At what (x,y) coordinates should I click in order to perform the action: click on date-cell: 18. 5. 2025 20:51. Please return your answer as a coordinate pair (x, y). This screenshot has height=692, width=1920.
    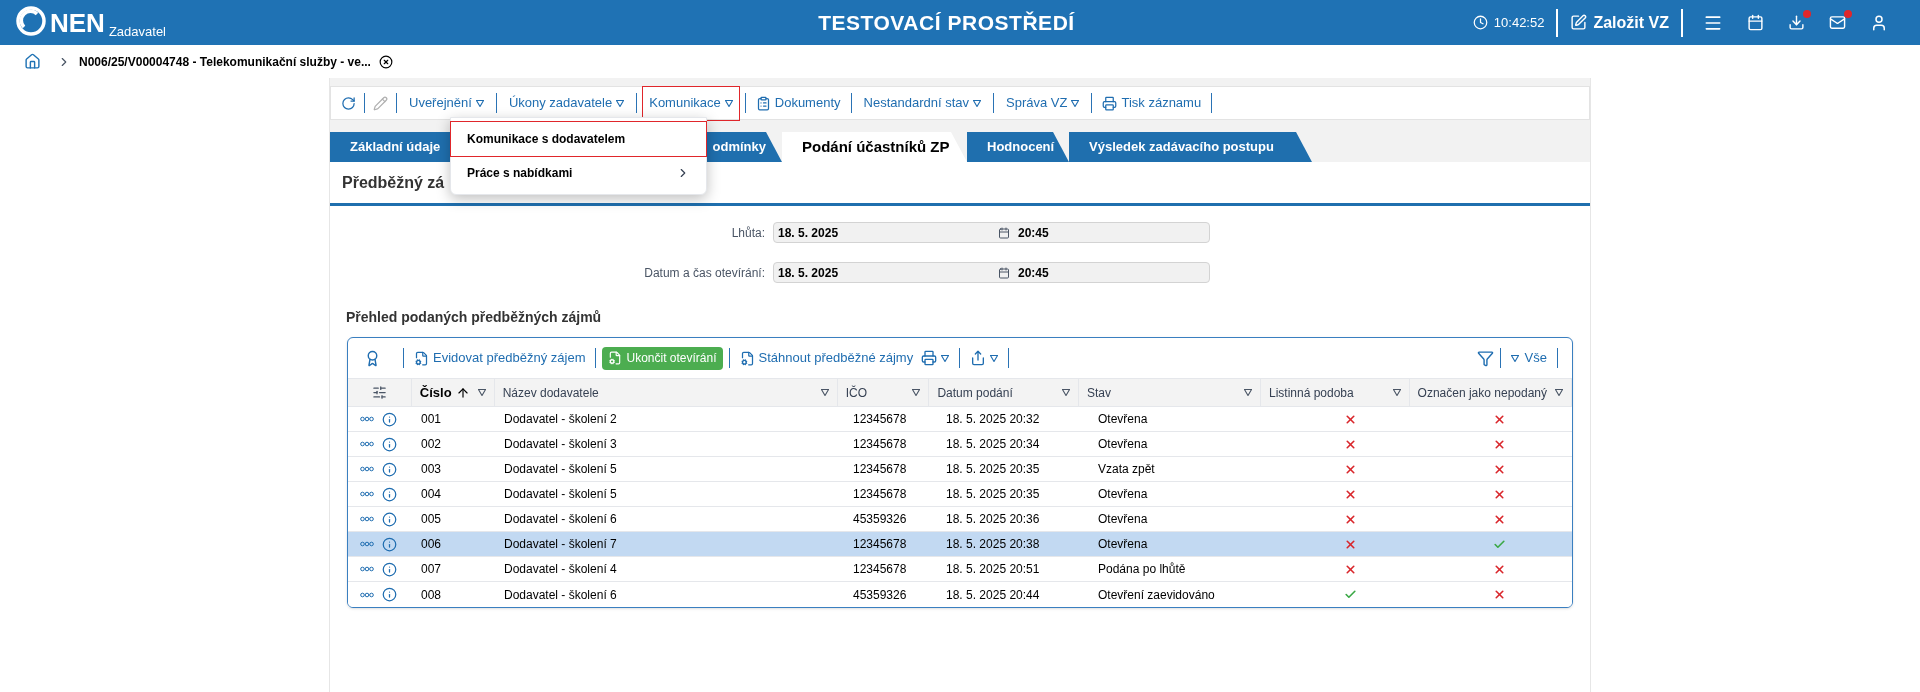
    Looking at the image, I should click on (993, 569).